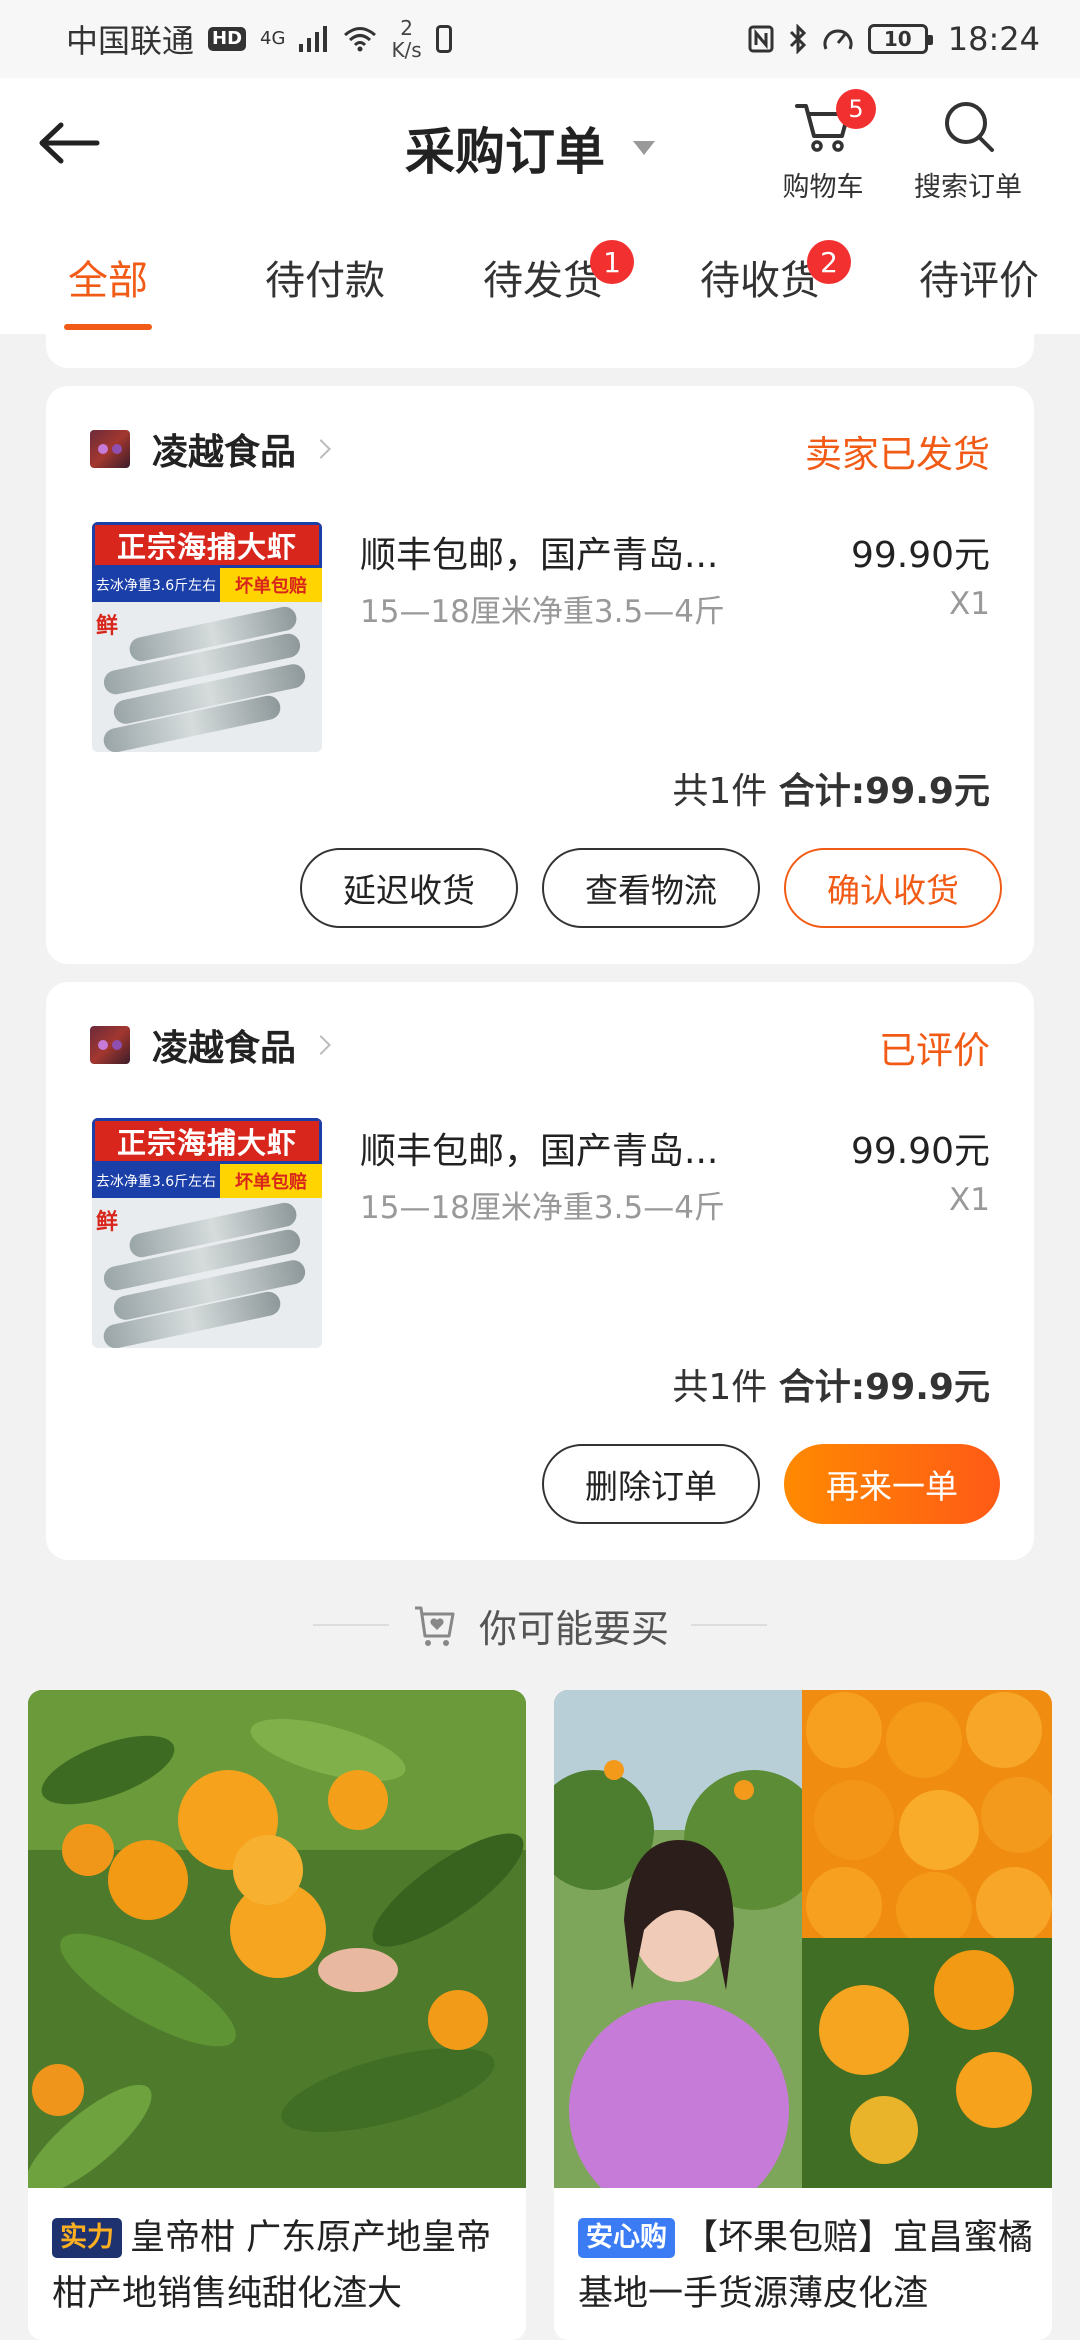  I want to click on caret-down-icon, so click(644, 148).